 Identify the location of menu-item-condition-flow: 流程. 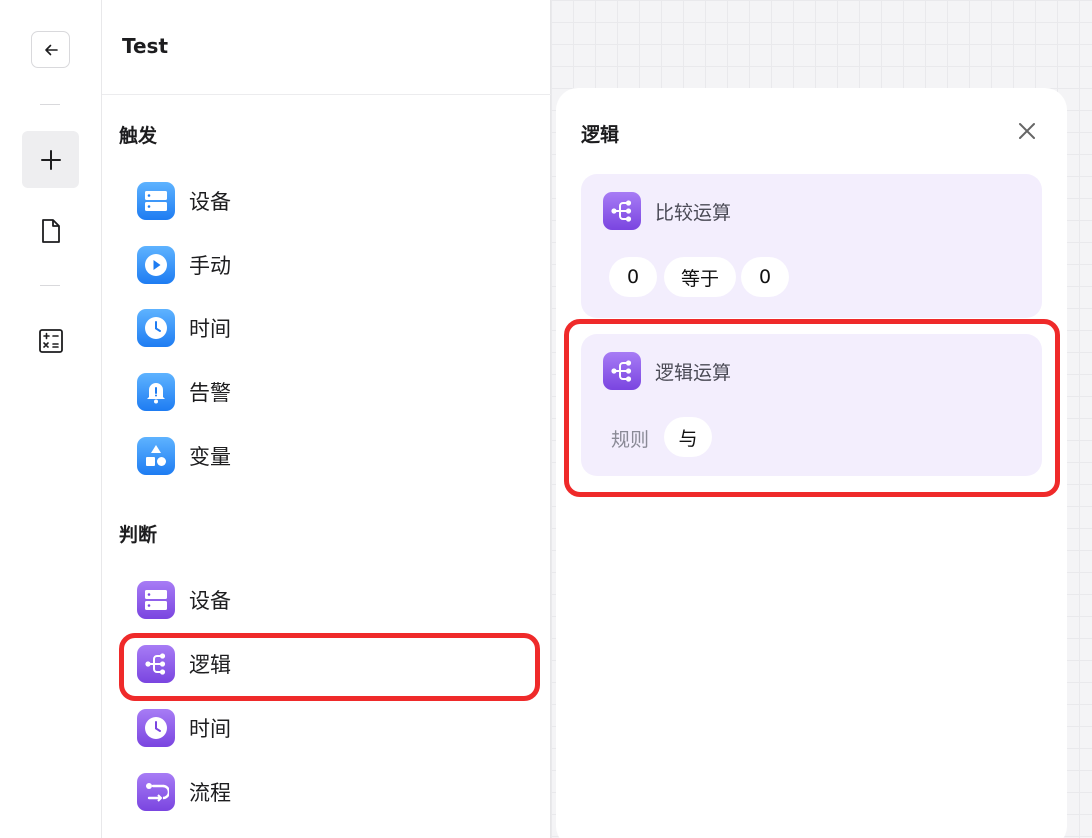
(327, 792).